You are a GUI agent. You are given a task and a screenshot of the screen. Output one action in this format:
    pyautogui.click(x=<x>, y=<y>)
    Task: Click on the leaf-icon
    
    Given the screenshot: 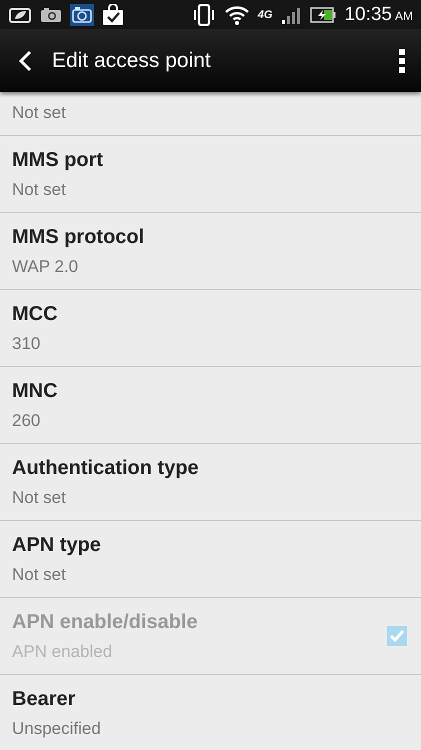 What is the action you would take?
    pyautogui.click(x=20, y=15)
    